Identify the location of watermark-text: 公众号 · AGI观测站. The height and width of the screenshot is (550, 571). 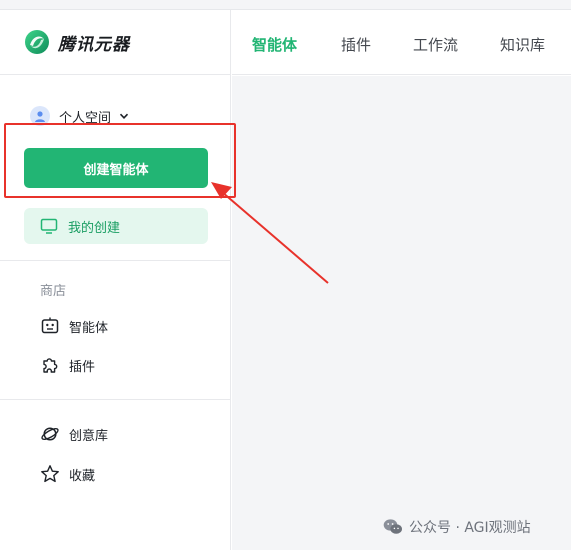
(470, 528).